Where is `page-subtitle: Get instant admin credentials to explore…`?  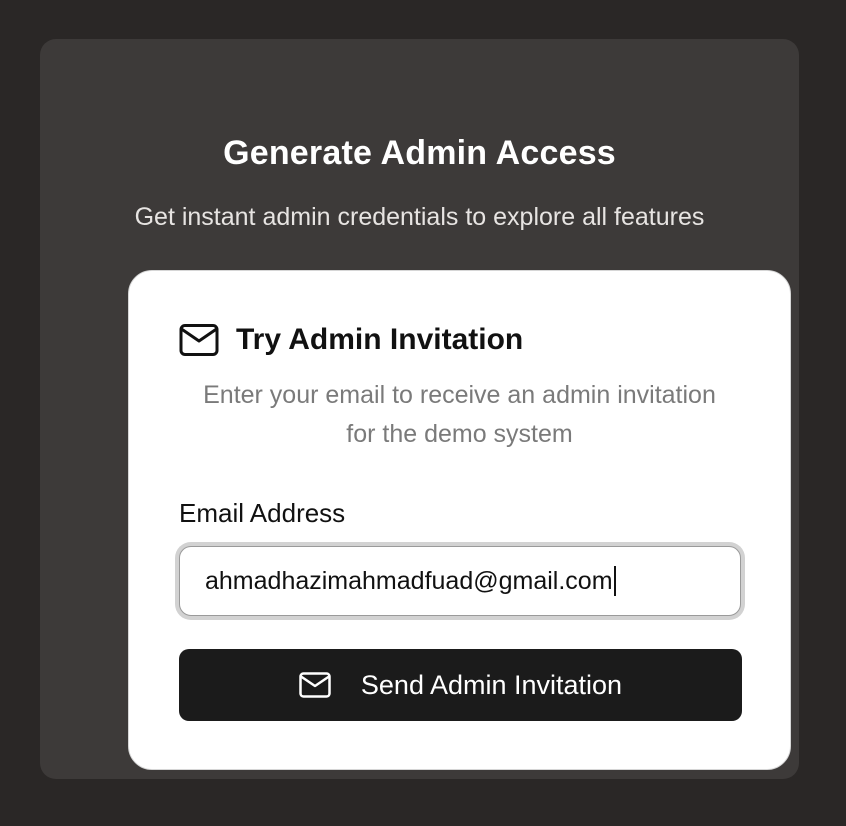
page-subtitle: Get instant admin credentials to explore… is located at coordinates (419, 217).